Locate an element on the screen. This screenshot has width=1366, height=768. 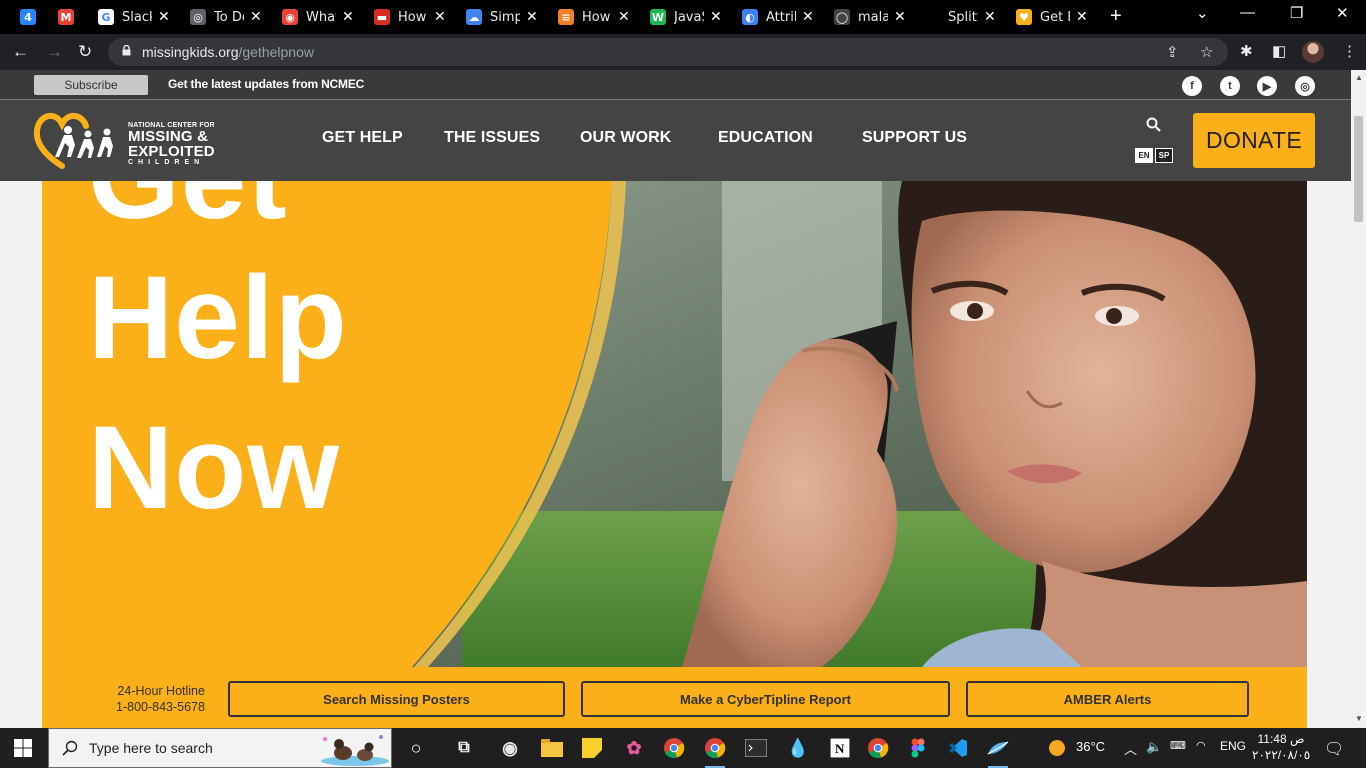
window-close-icon: ✕ is located at coordinates (1342, 13).